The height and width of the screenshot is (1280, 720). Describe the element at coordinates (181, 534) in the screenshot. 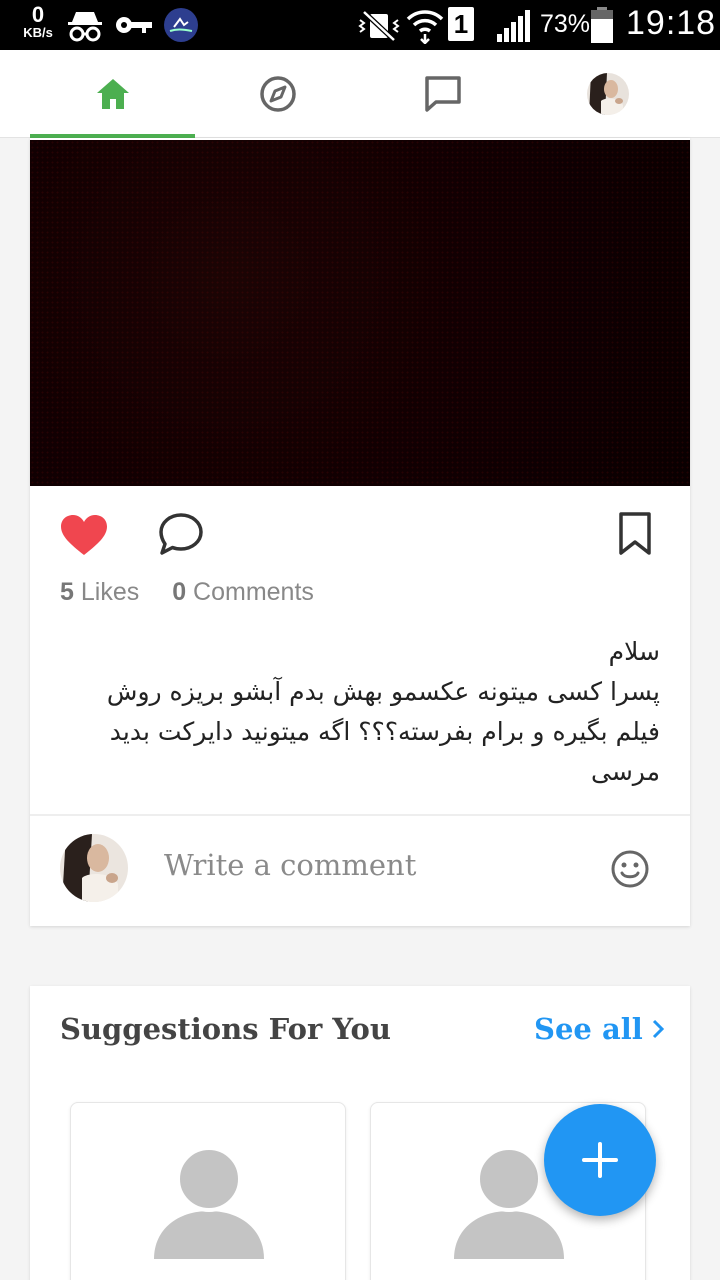

I see `comment-icon` at that location.